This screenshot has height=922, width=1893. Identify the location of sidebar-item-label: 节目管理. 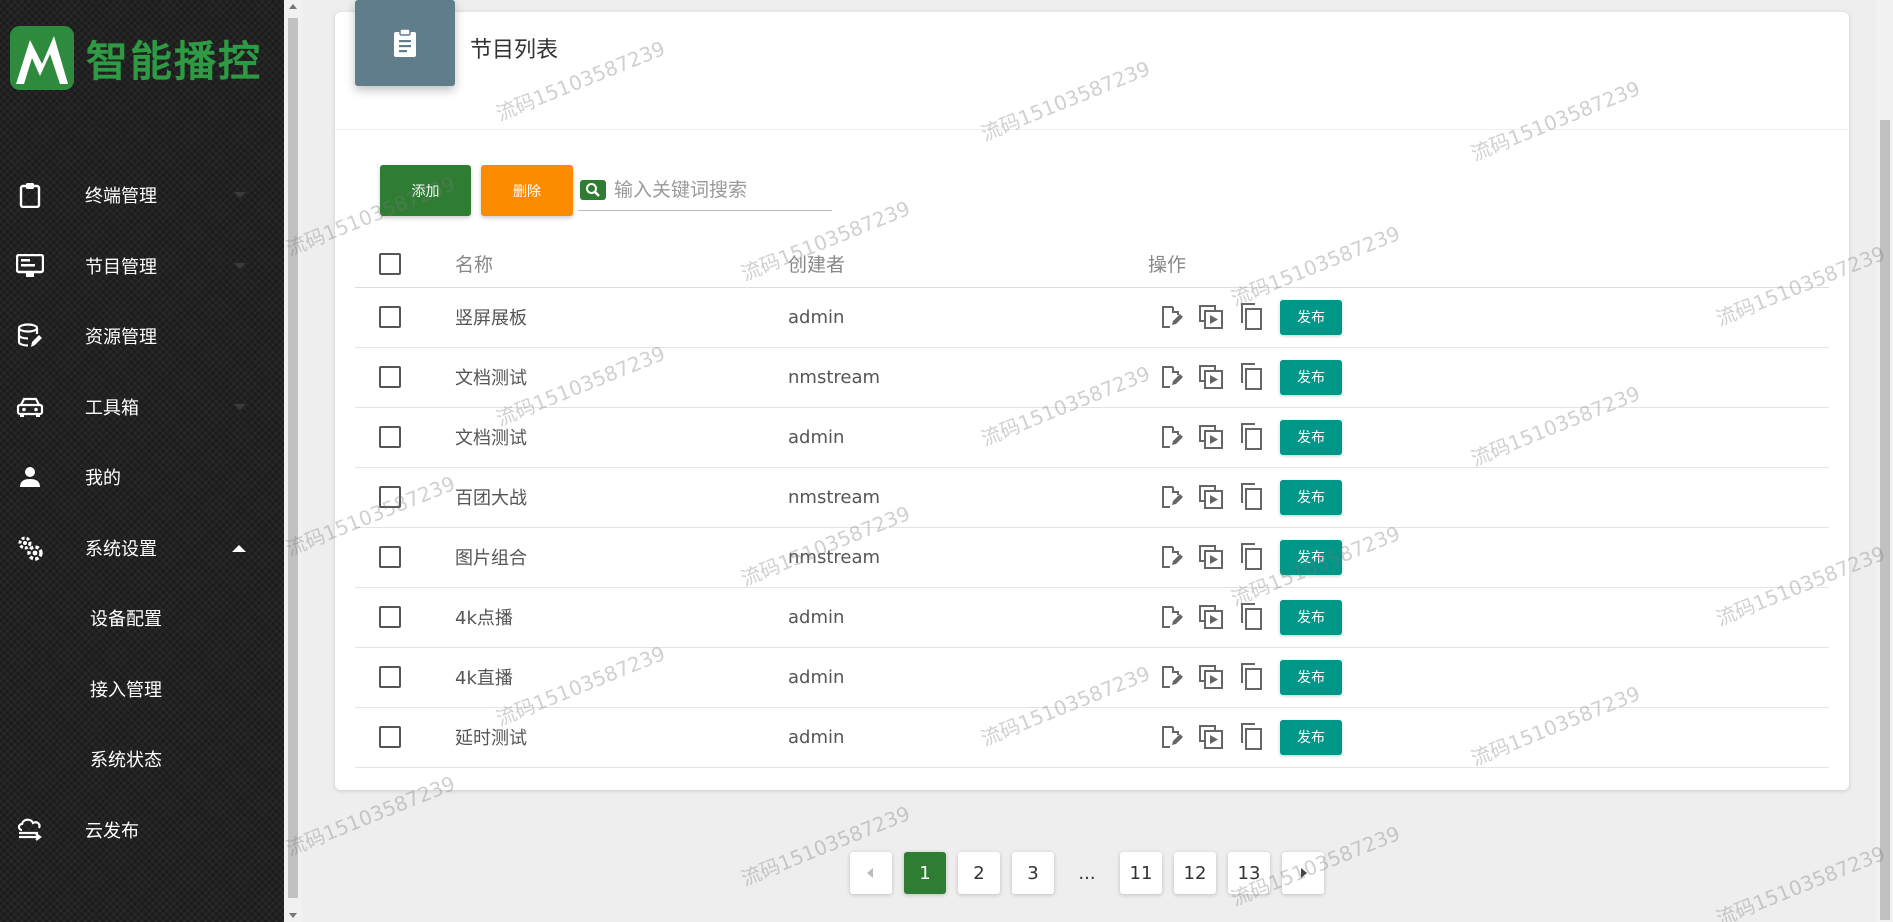
(121, 267).